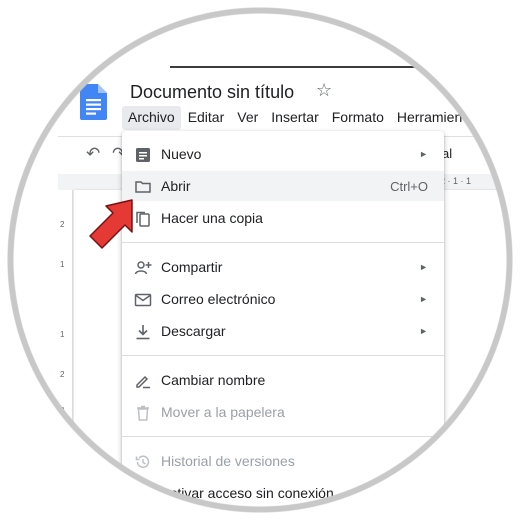  Describe the element at coordinates (93, 154) in the screenshot. I see `undo-icon: ↶` at that location.